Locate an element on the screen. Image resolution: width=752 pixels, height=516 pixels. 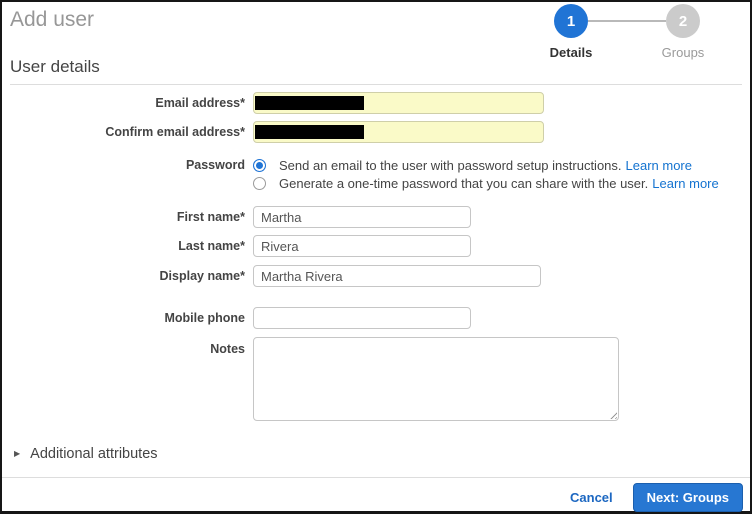
password-label: Password is located at coordinates (215, 165).